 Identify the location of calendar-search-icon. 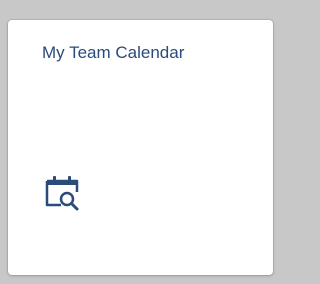
(63, 192).